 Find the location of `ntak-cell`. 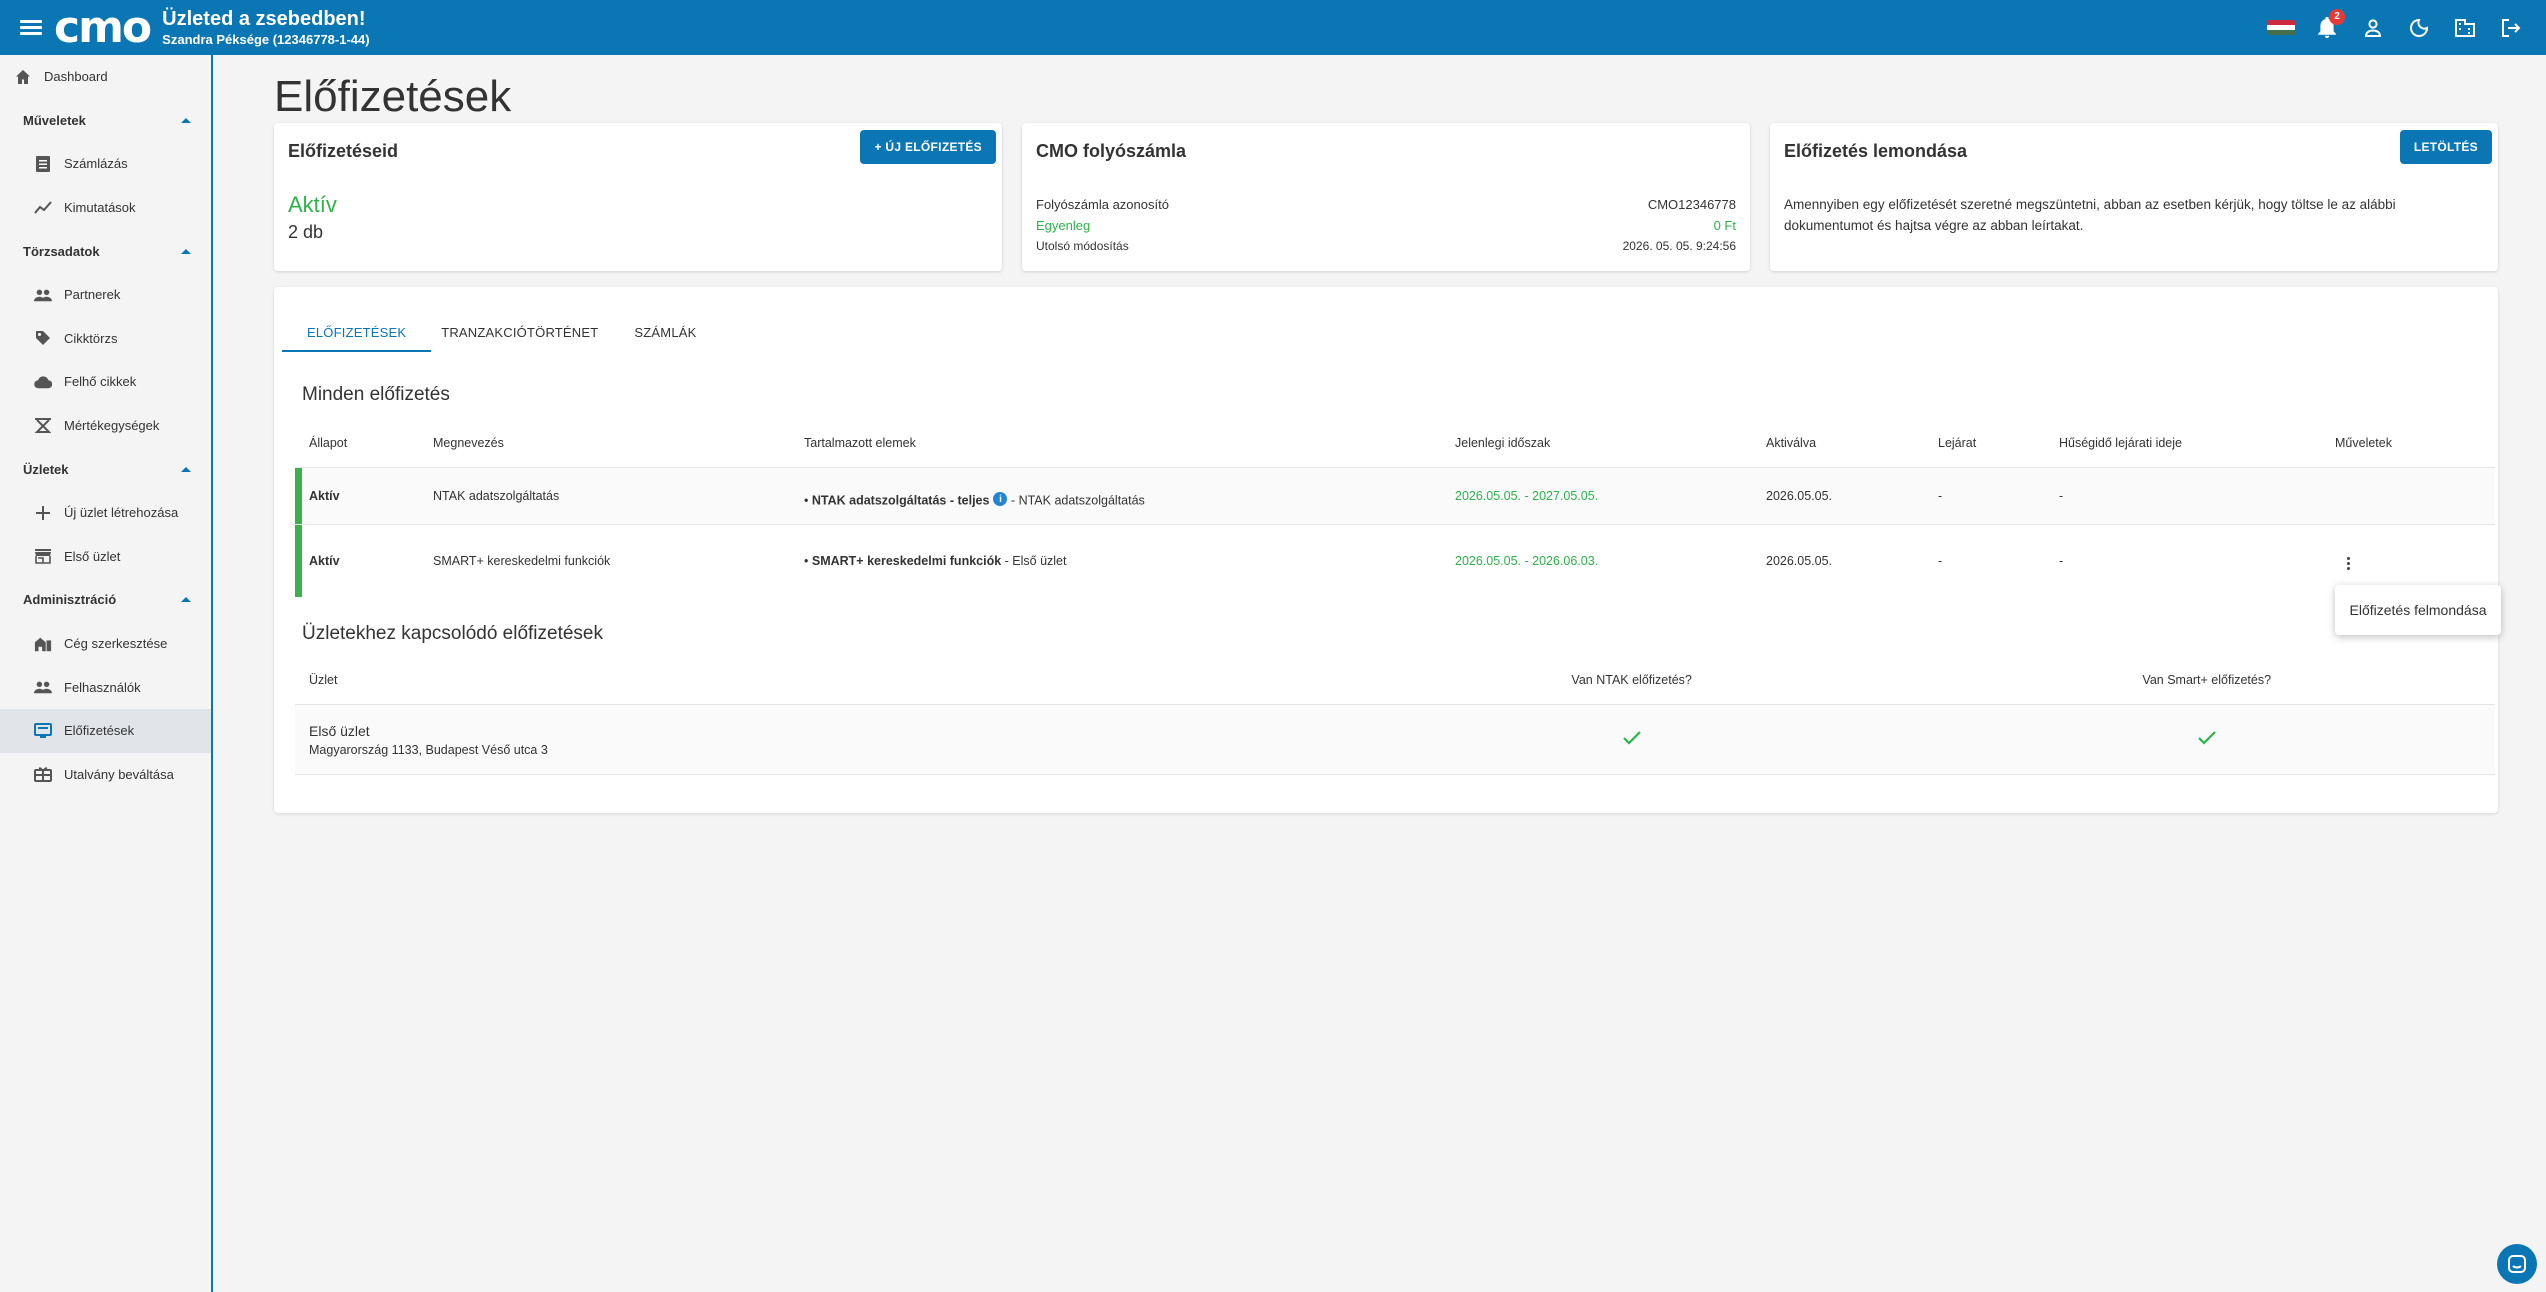

ntak-cell is located at coordinates (1632, 739).